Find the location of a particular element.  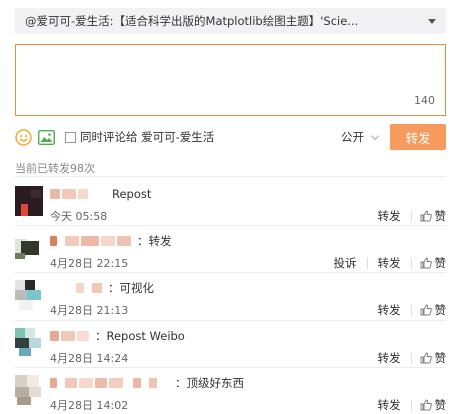

repost-time: 4月28日 21:13 is located at coordinates (89, 310).